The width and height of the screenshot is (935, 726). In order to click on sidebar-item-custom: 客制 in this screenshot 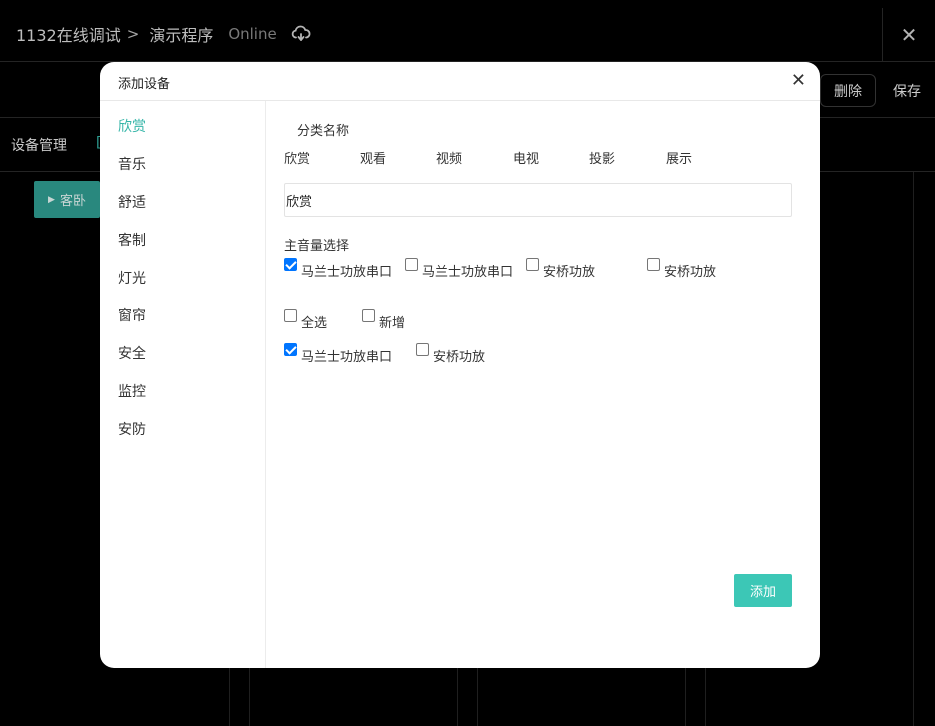, I will do `click(132, 240)`.